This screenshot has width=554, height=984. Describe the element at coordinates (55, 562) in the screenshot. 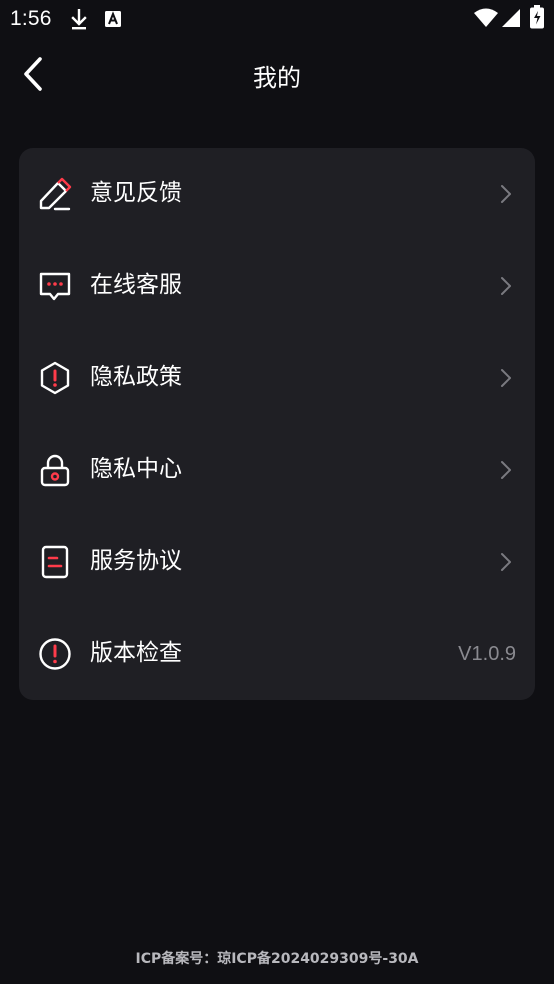

I see `document-icon` at that location.